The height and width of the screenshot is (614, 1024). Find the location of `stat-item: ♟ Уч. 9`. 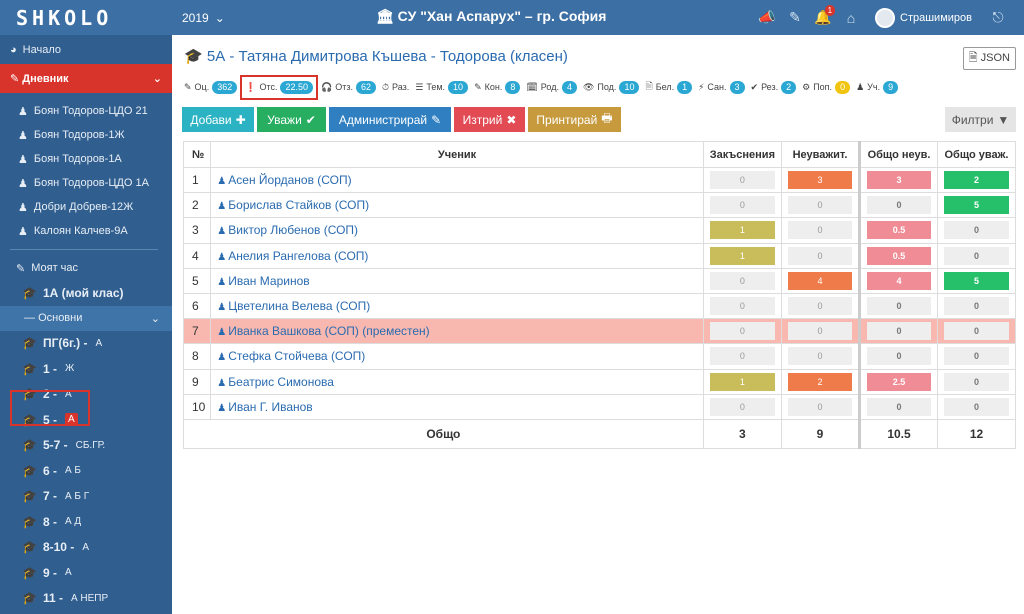

stat-item: ♟ Уч. 9 is located at coordinates (877, 87).